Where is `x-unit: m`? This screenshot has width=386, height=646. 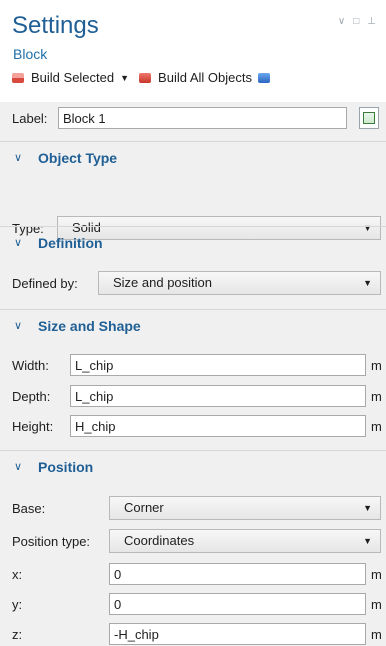
x-unit: m is located at coordinates (376, 574).